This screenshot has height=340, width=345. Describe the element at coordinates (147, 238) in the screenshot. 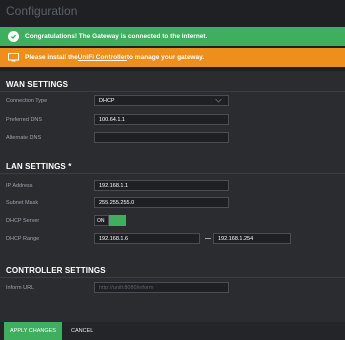

I see `dhcp-range-start-input: 192.168.1.6` at that location.